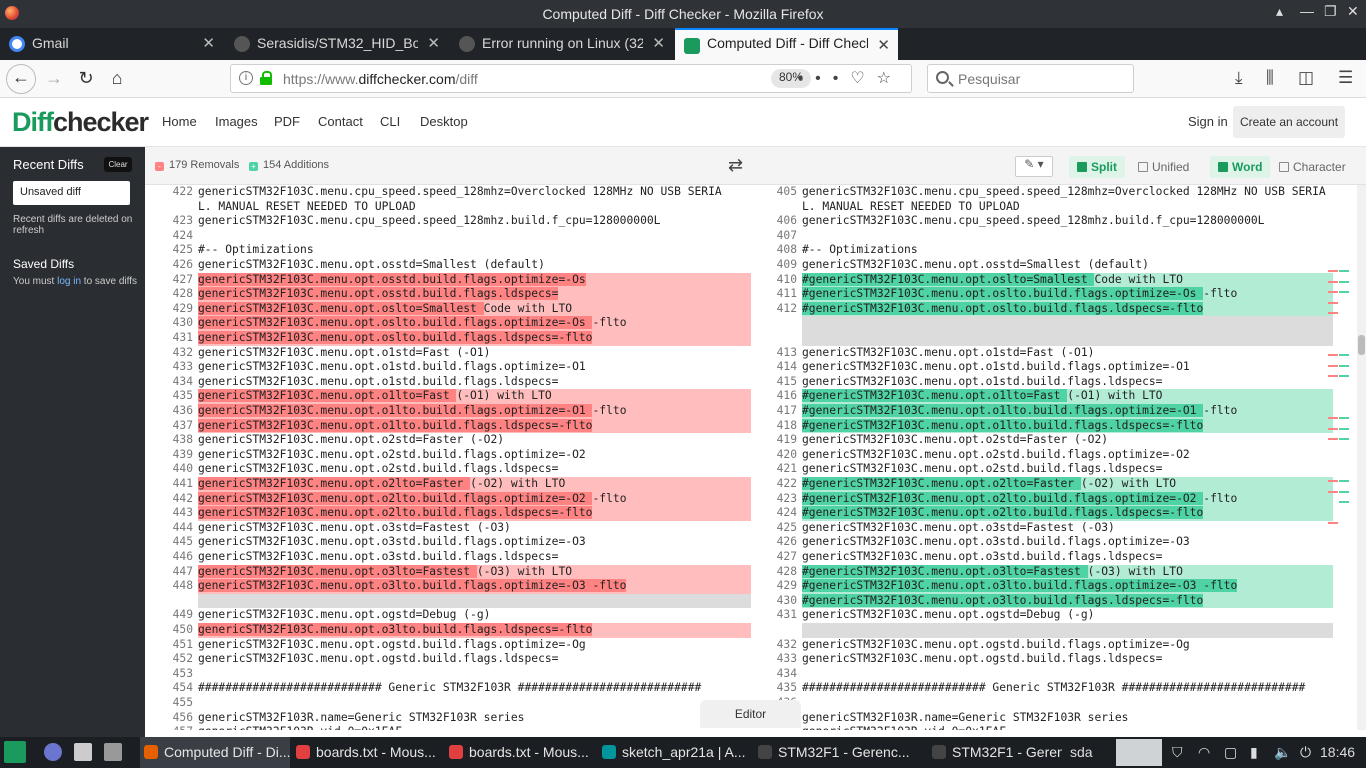 This screenshot has width=1366, height=768. Describe the element at coordinates (1361, 345) in the screenshot. I see `scrollbar-thumb` at that location.